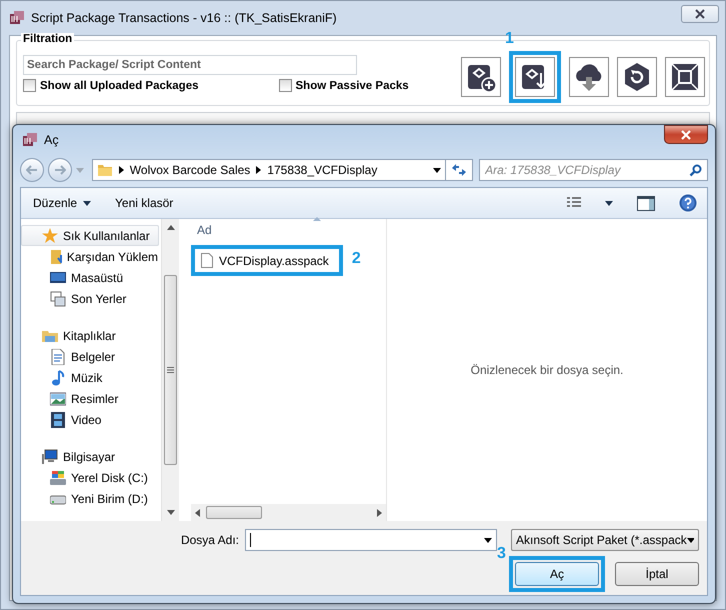  Describe the element at coordinates (509, 39) in the screenshot. I see `callout-number: 1` at that location.